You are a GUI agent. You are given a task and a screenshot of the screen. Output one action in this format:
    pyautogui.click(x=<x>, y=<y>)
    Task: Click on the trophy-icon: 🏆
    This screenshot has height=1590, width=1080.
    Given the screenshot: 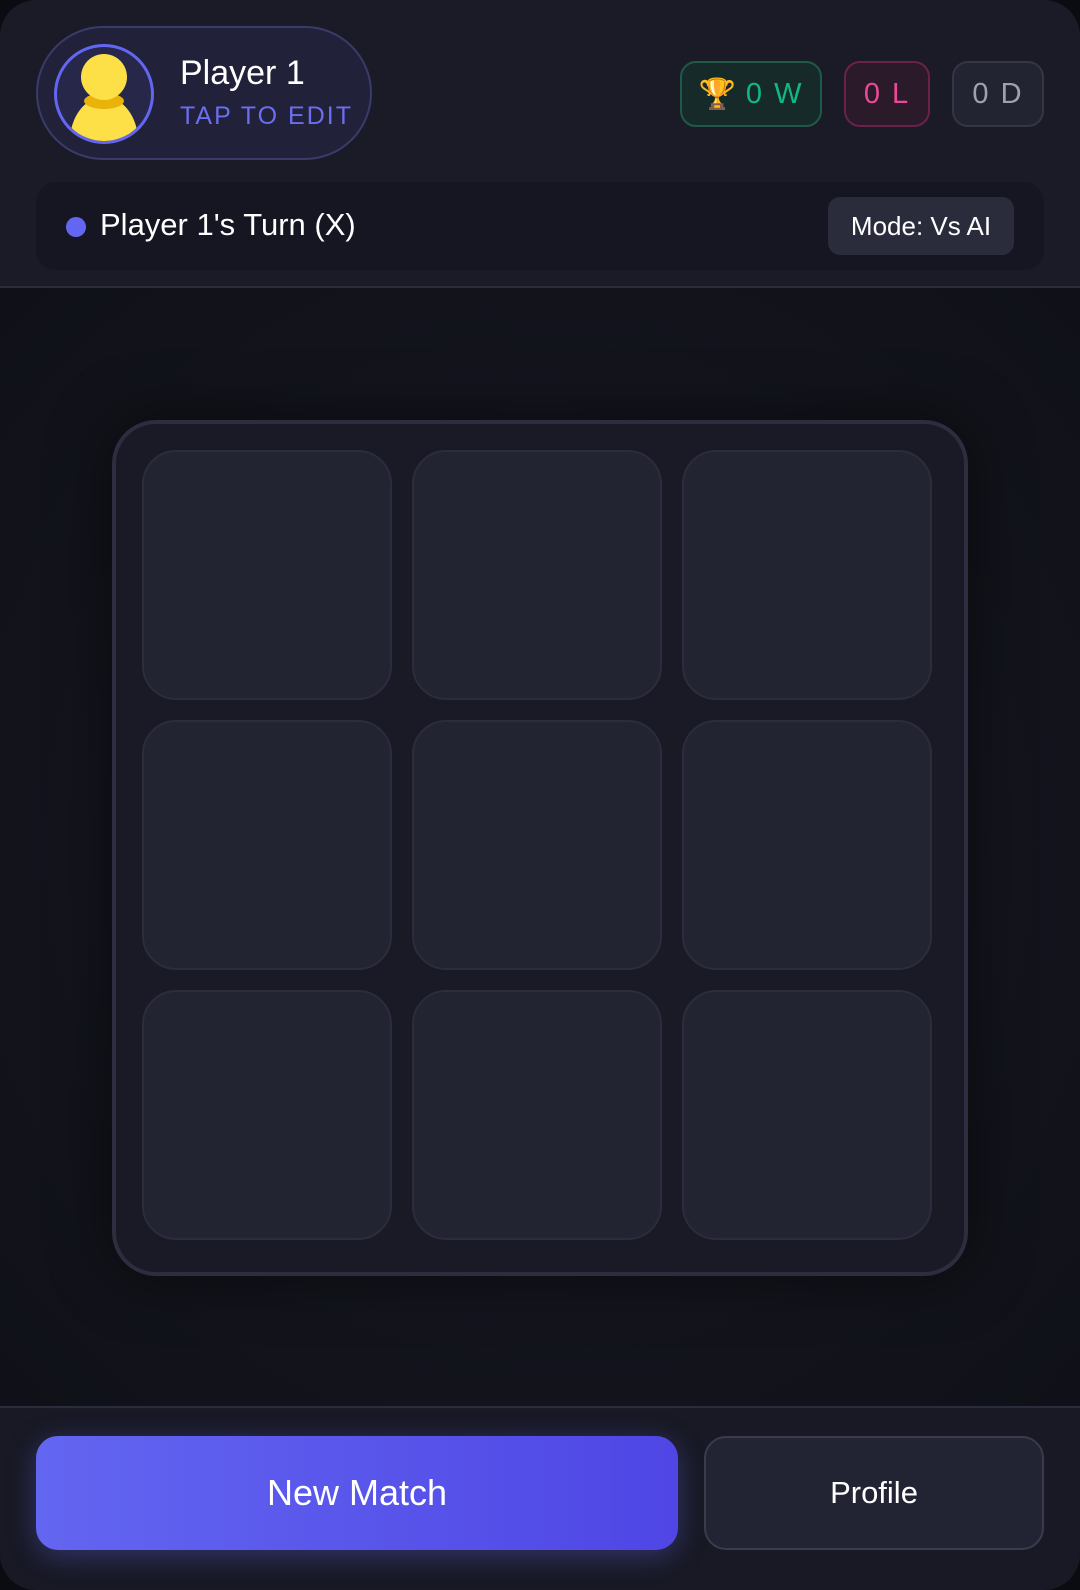 What is the action you would take?
    pyautogui.click(x=718, y=94)
    